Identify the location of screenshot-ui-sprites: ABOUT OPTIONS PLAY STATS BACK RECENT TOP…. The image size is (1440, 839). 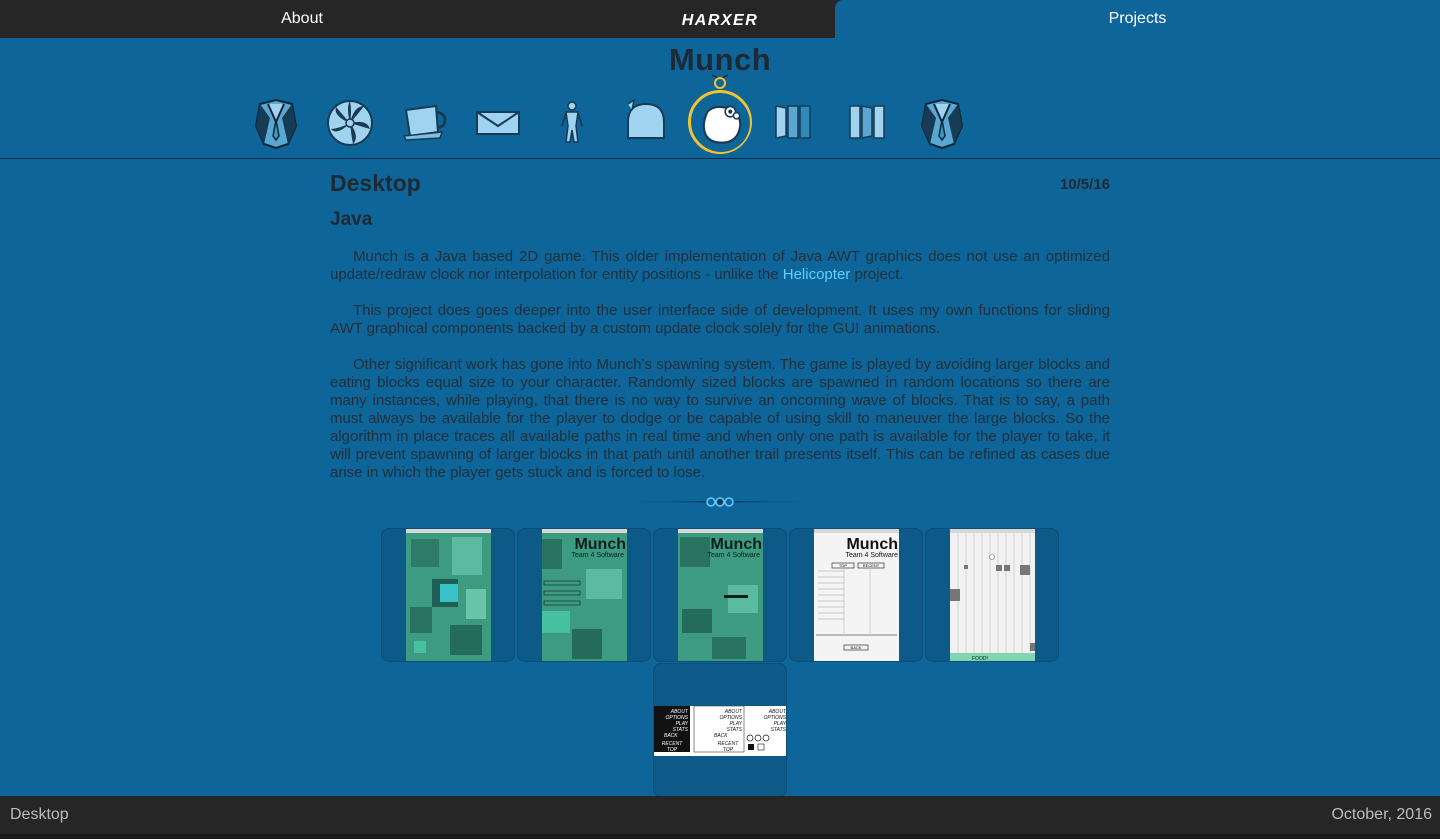
(720, 731).